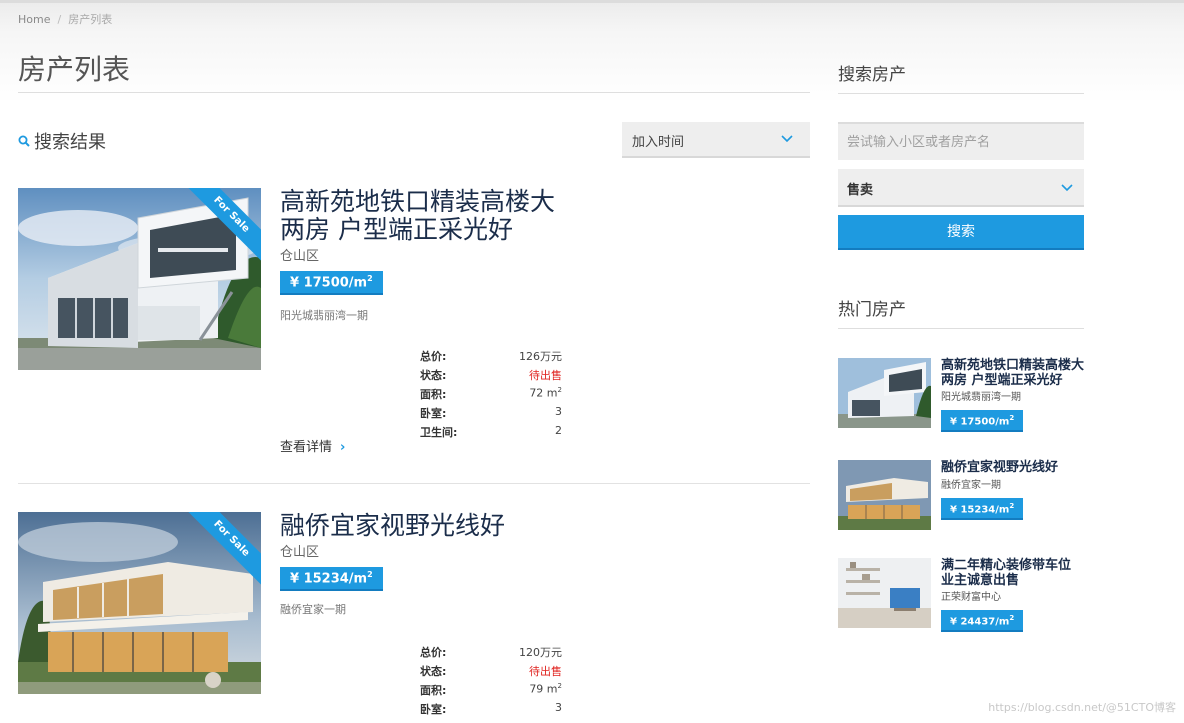 Image resolution: width=1184 pixels, height=723 pixels. What do you see at coordinates (439, 432) in the screenshot?
I see `spec-key: 卫生间:` at bounding box center [439, 432].